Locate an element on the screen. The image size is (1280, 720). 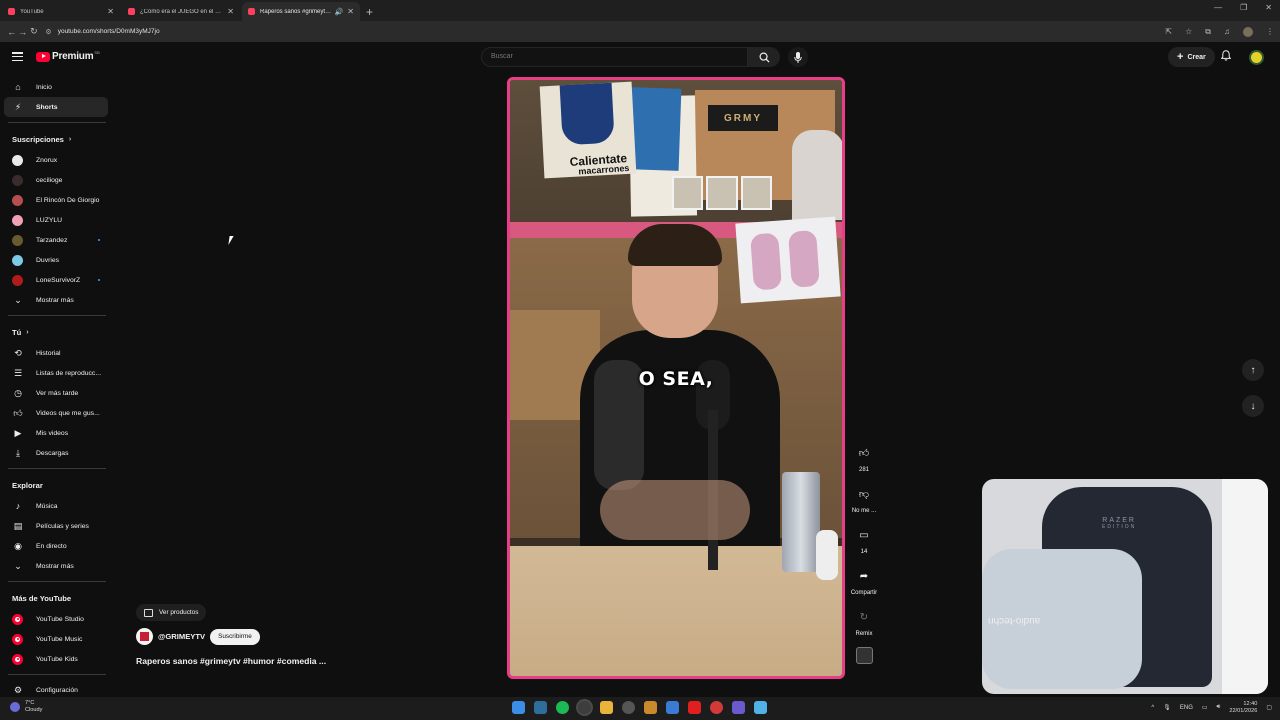
create-button: + Crear is located at coordinates (1191, 57).